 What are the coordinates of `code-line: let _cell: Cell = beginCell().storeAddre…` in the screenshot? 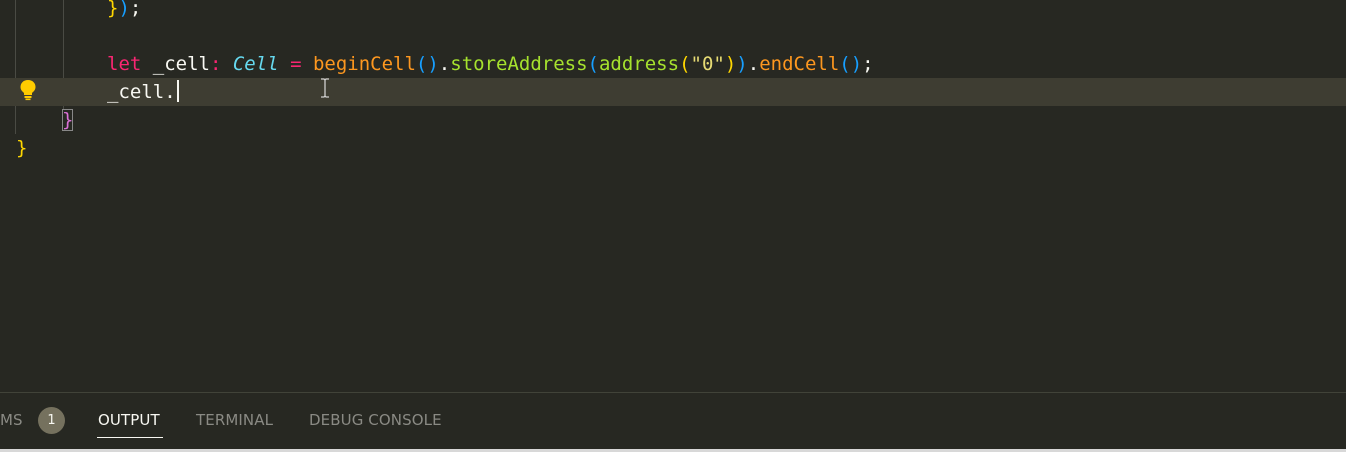 It's located at (673, 64).